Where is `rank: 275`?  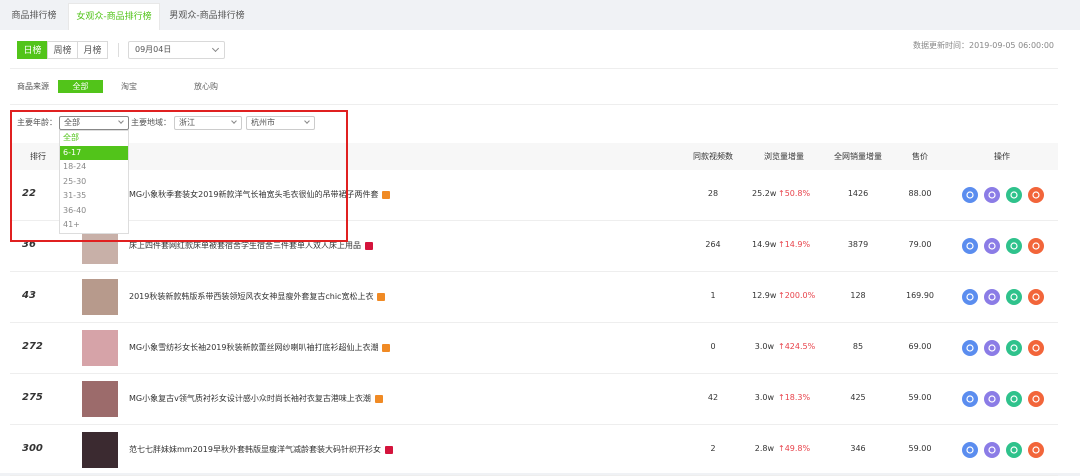 rank: 275 is located at coordinates (32, 397).